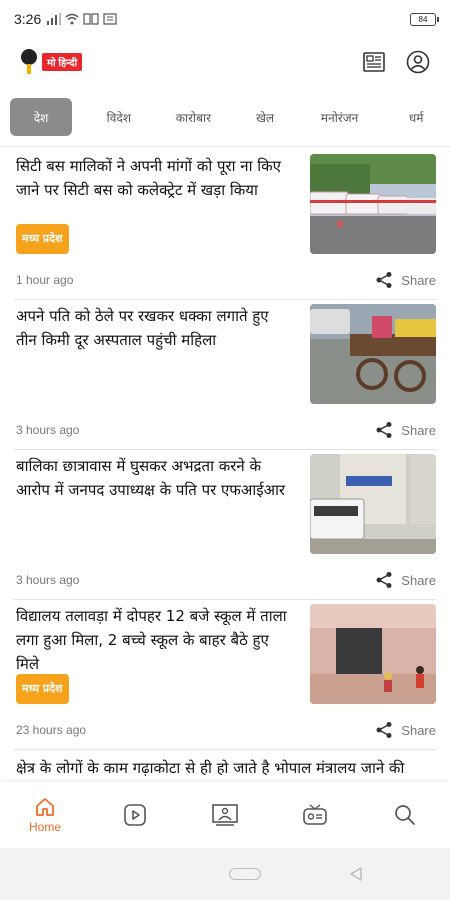 This screenshot has height=900, width=450. Describe the element at coordinates (45, 280) in the screenshot. I see `news-timestamp: 1 hour ago` at that location.